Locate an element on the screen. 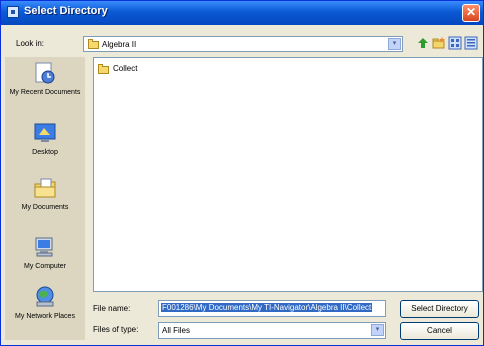 Image resolution: width=484 pixels, height=346 pixels. look-in-value: Algebra II is located at coordinates (119, 44).